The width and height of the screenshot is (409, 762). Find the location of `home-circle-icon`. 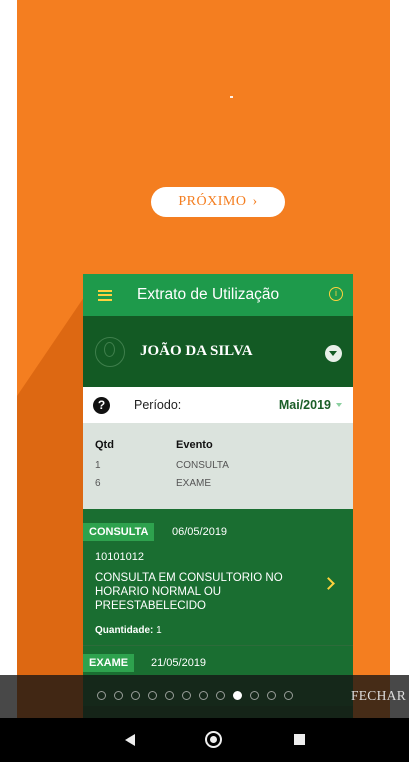

home-circle-icon is located at coordinates (213, 739).